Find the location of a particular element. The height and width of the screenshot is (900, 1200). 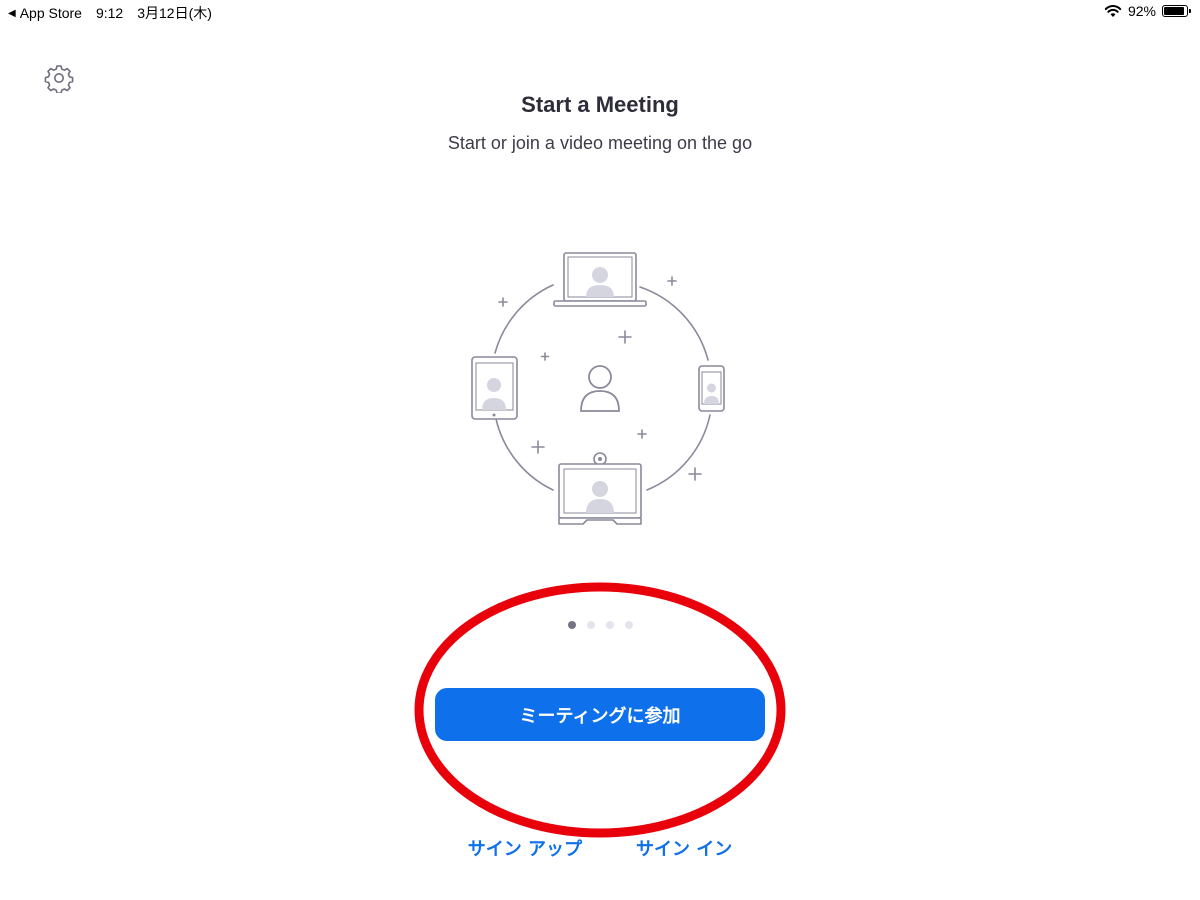

back-arrow-icon: ◀ is located at coordinates (12, 13).